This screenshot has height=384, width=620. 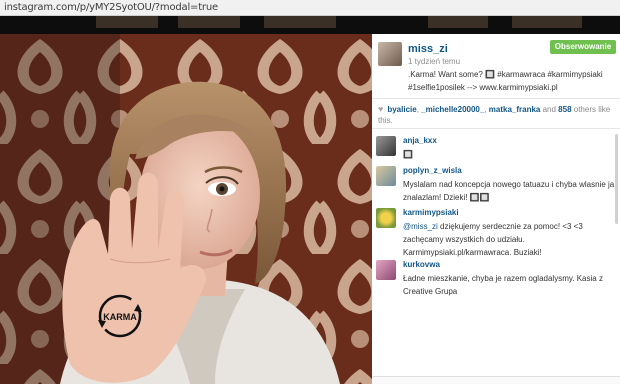 I want to click on comment-text: 🔲, so click(x=408, y=154).